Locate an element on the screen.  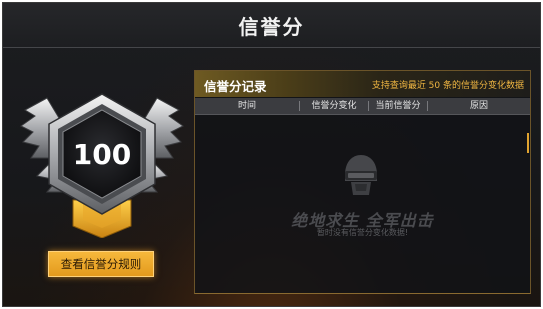
panel-note: 支持查询最近 50 条的信誉分变化数据 is located at coordinates (447, 86).